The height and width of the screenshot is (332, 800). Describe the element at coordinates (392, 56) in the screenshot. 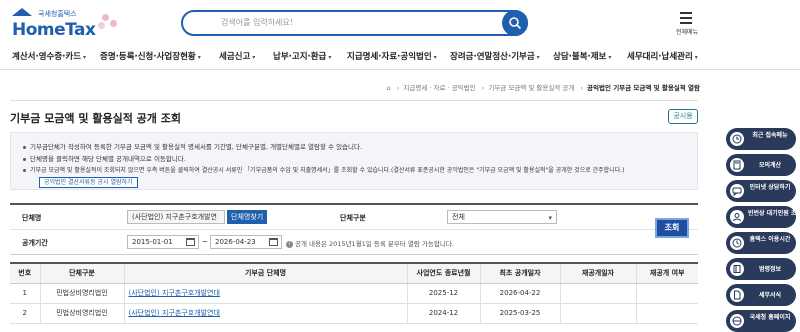

I see `nav-item: 지급명세·자료·공익법인 ▾` at that location.